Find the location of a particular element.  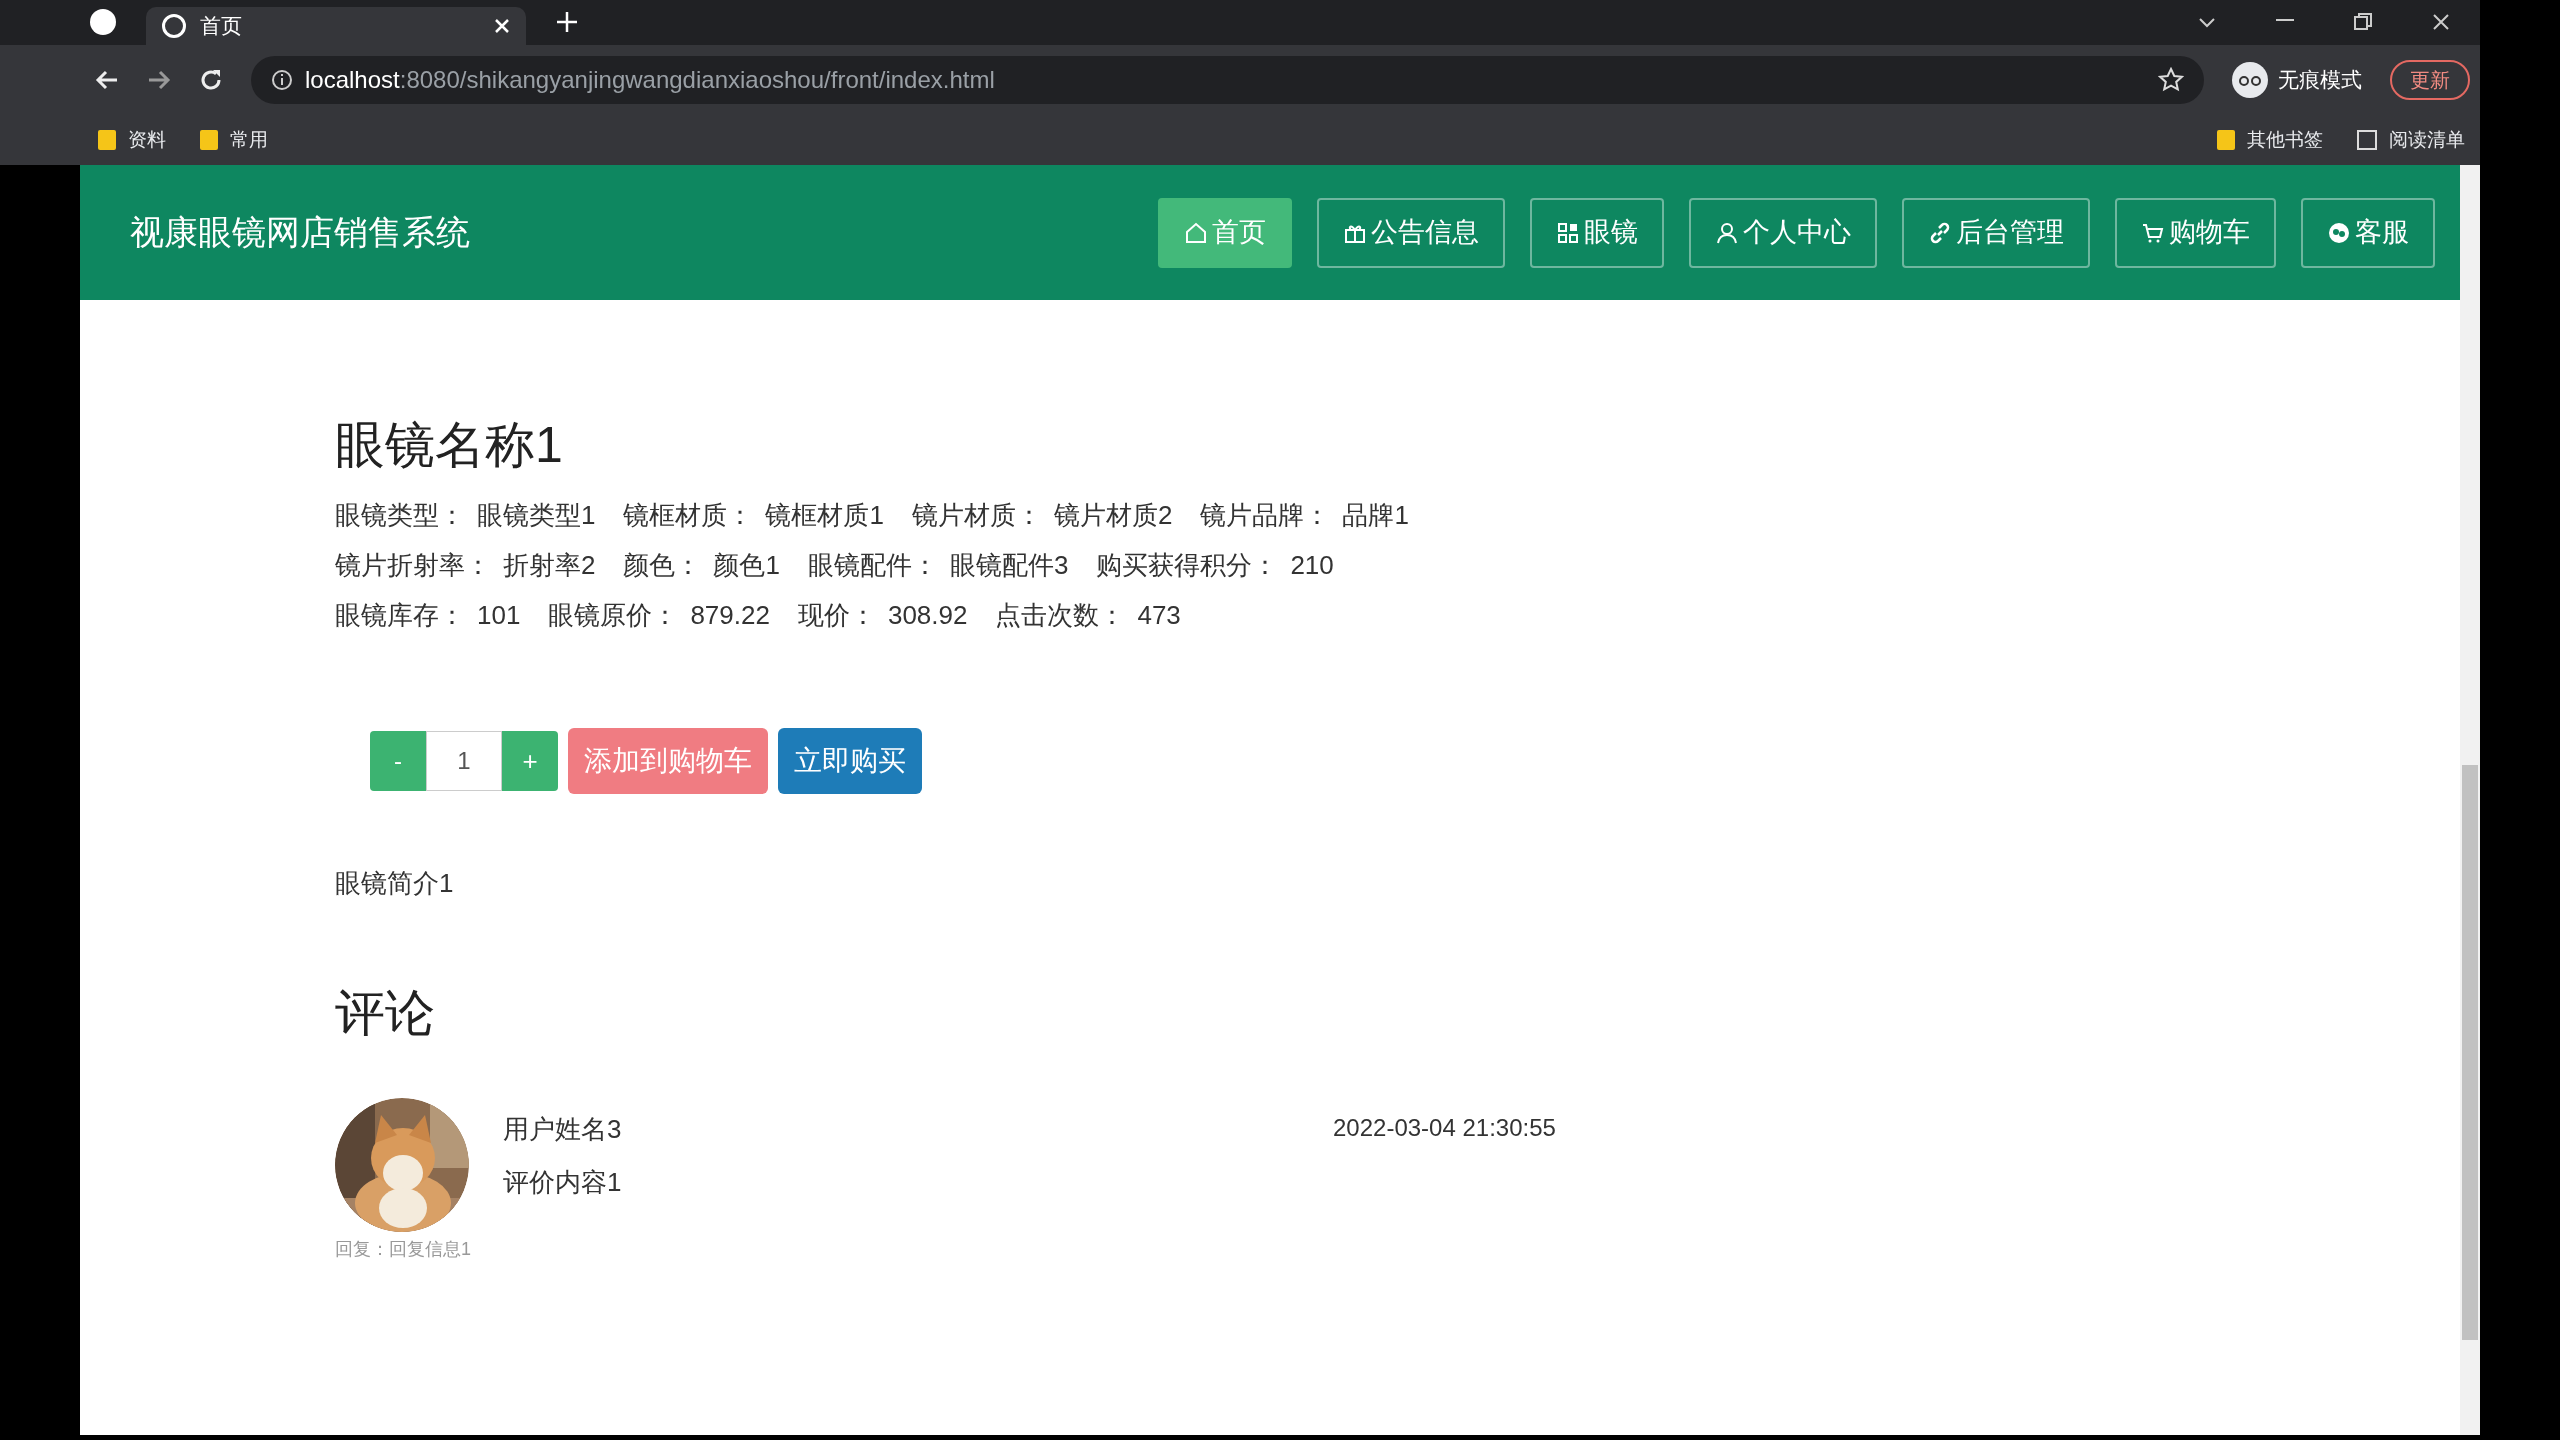

bookmark-label: 常用 is located at coordinates (249, 139).